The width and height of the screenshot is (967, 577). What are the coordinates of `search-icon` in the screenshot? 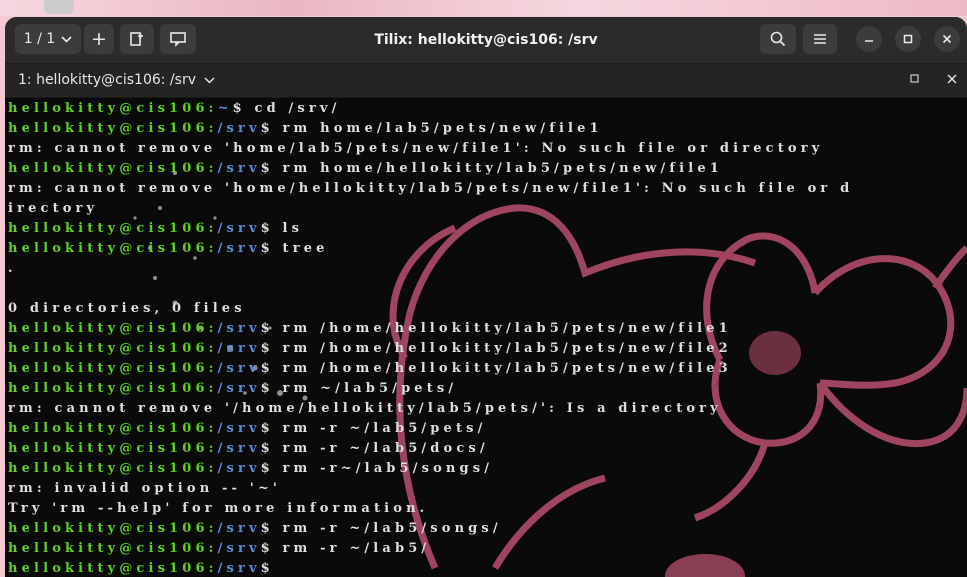 It's located at (778, 39).